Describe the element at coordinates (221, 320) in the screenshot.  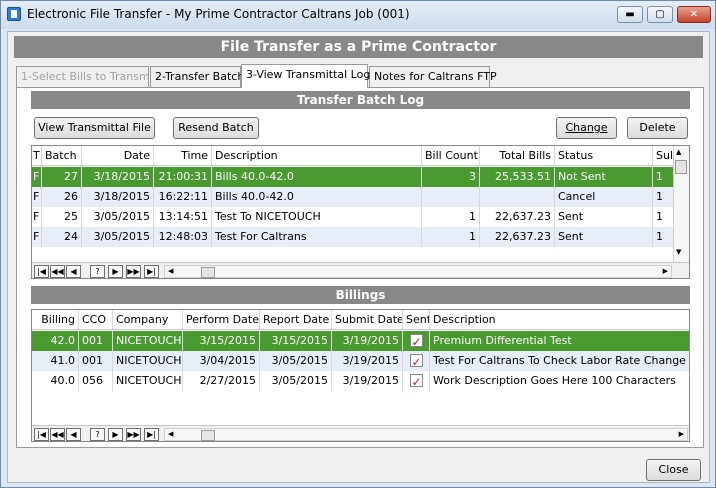
I see `col-perform-date: Perform Date` at that location.